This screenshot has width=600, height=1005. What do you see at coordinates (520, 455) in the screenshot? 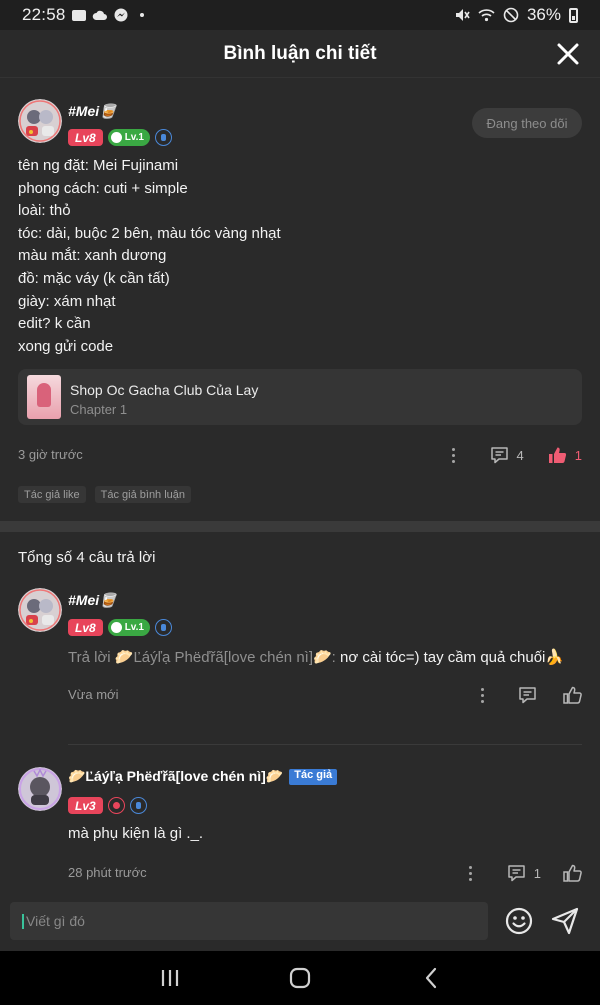
I see `reply-count: 4` at bounding box center [520, 455].